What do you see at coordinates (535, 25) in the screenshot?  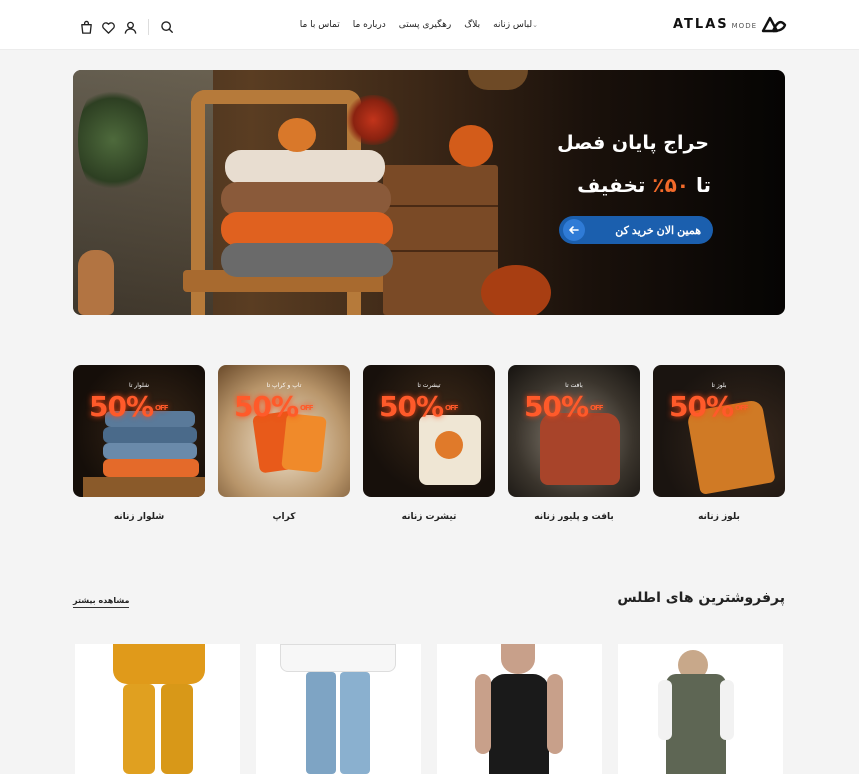 I see `chevron-down-icon: ⌄` at bounding box center [535, 25].